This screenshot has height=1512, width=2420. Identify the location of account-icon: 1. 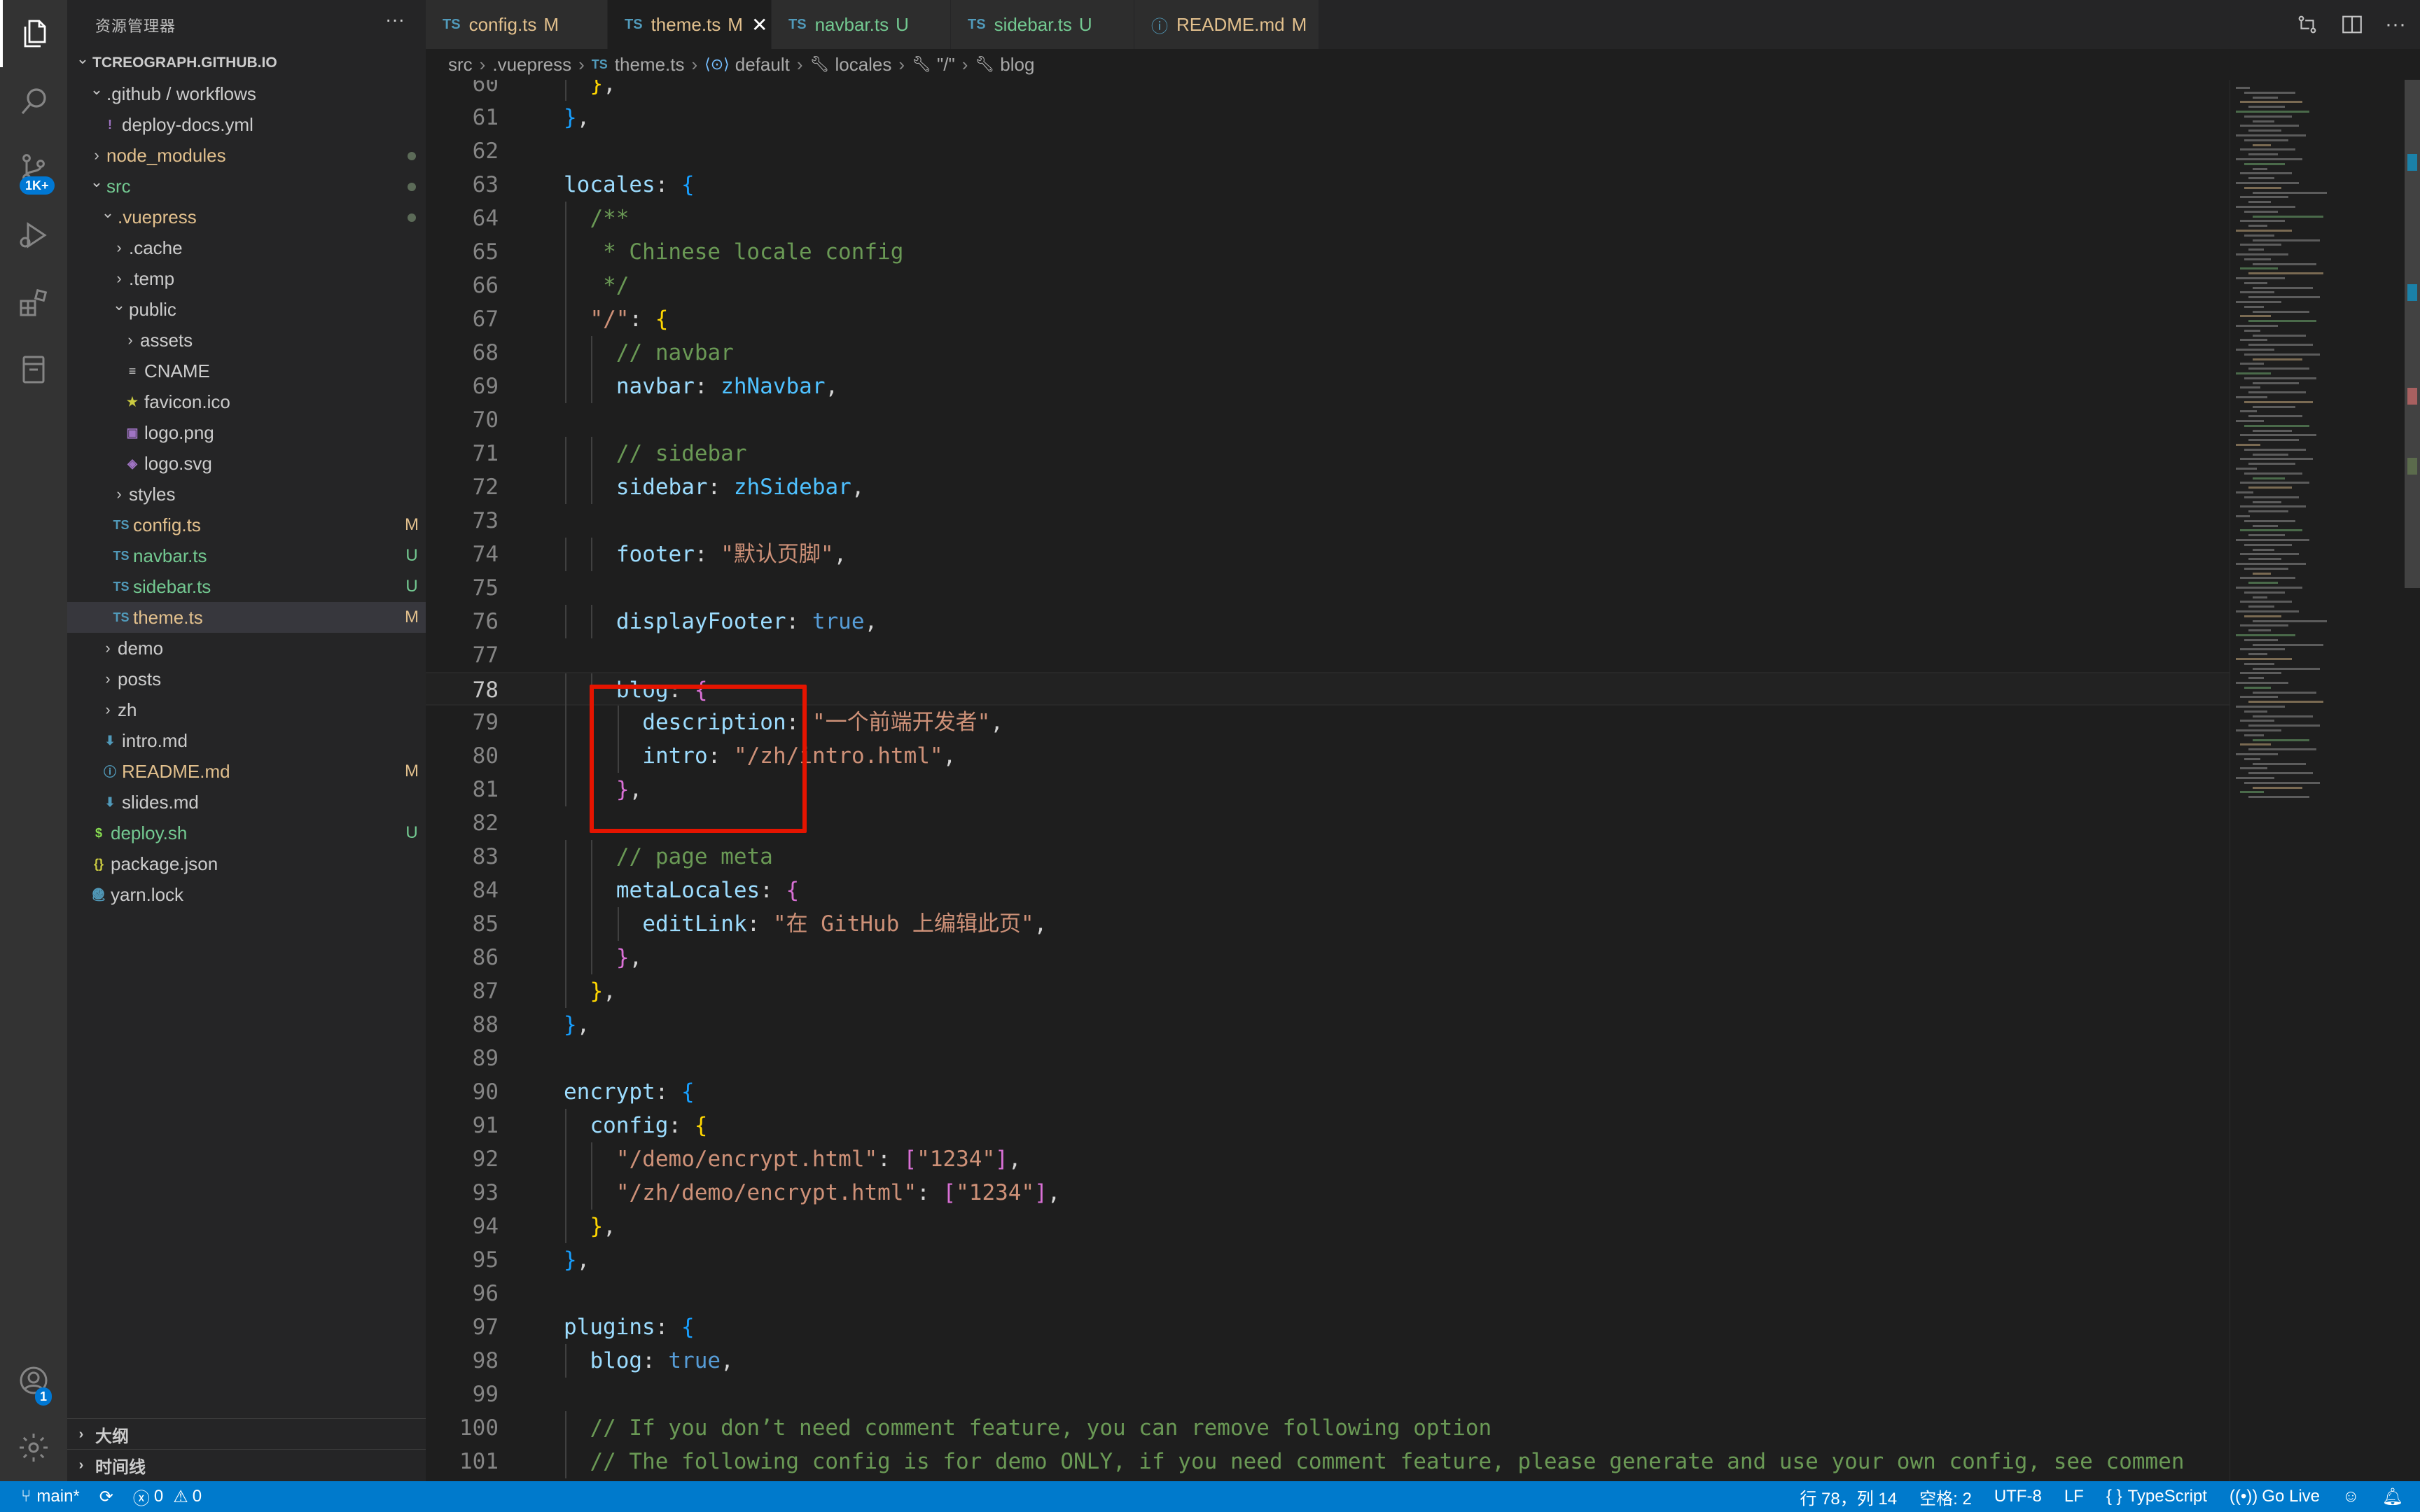
(33, 1380).